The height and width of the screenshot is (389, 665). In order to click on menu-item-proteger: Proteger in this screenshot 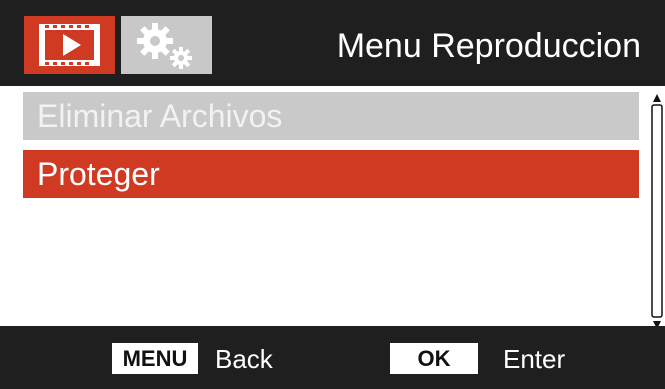, I will do `click(331, 174)`.